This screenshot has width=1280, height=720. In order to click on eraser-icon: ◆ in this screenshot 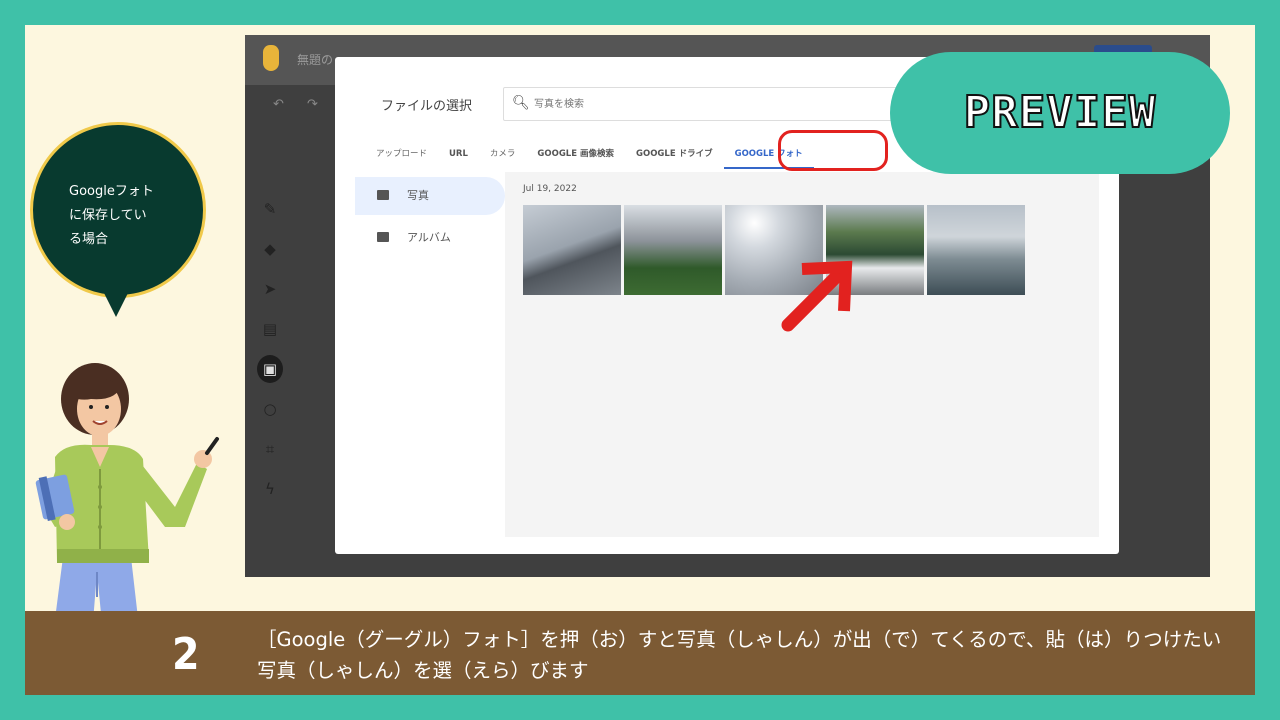, I will do `click(270, 249)`.